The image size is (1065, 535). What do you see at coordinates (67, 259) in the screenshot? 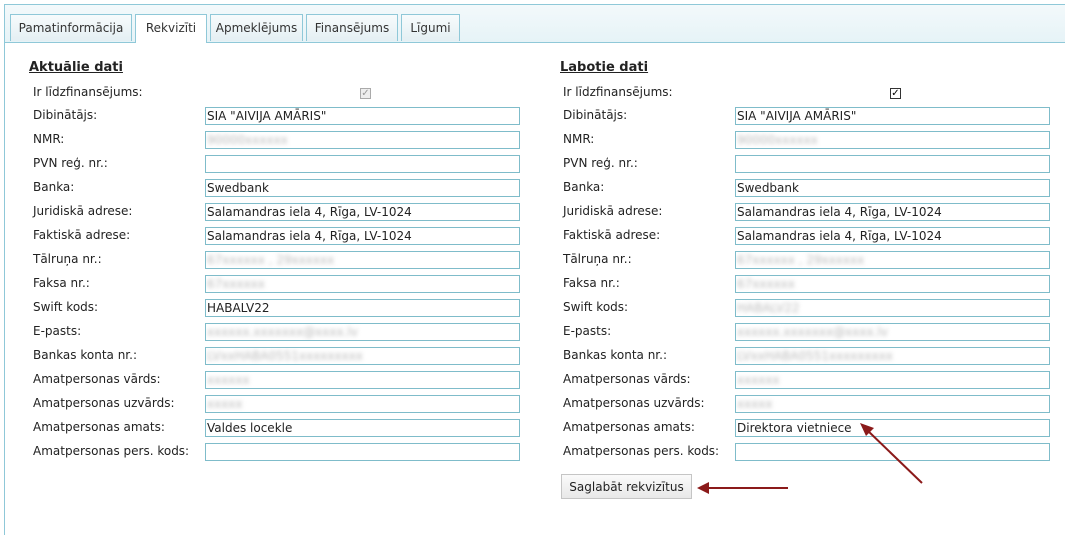
I see `phone-label: Tālruņa nr.:` at bounding box center [67, 259].